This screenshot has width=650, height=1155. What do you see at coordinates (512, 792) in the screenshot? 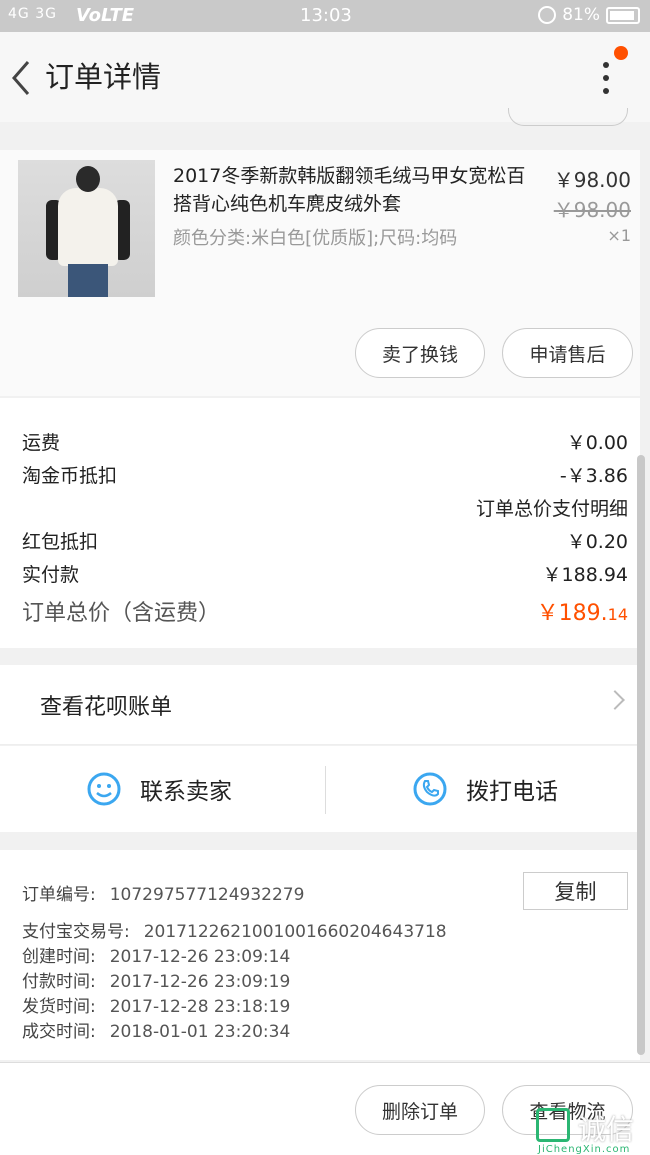
I see `call-label: 拨打电话` at bounding box center [512, 792].